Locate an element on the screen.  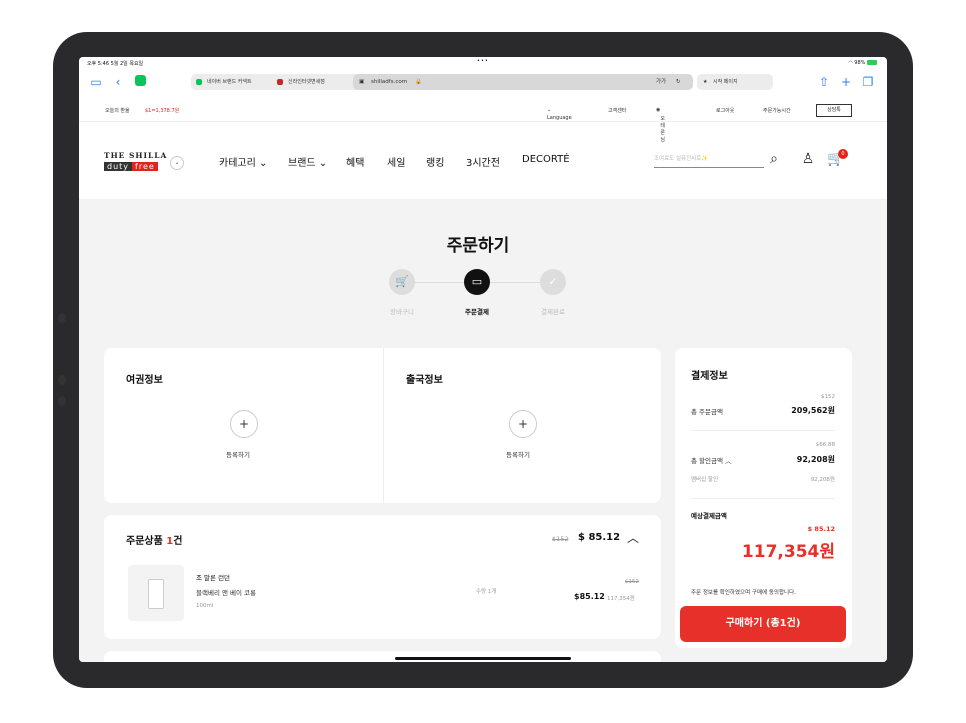
reload-icon: ↻ is located at coordinates (678, 82).